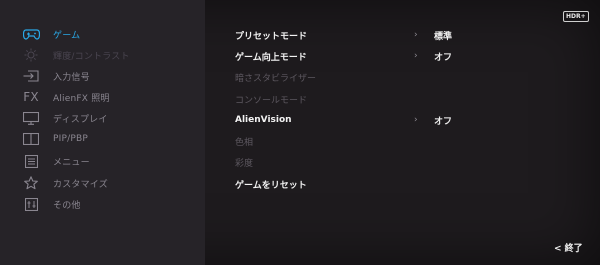 The width and height of the screenshot is (600, 265). I want to click on sidebar-item-others: その他, so click(51, 204).